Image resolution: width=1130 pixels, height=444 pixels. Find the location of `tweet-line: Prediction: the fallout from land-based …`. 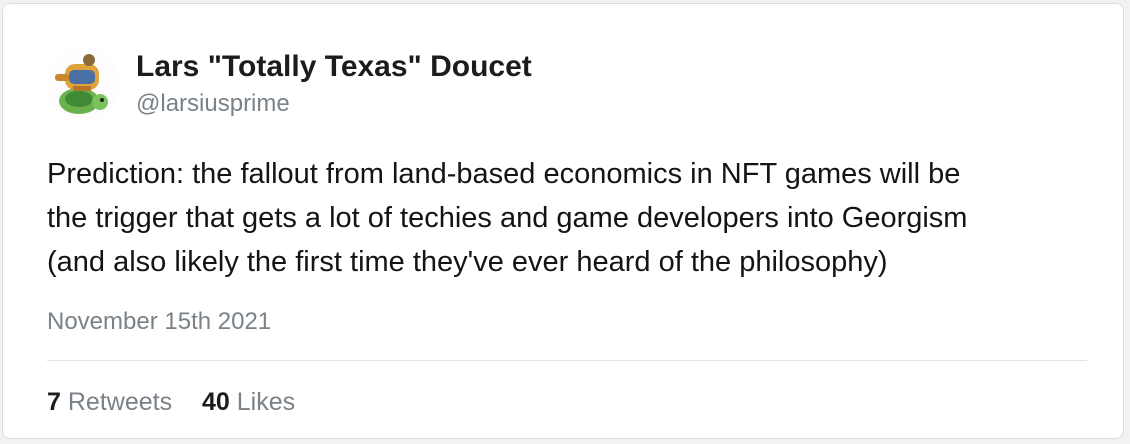

tweet-line: Prediction: the fallout from land-based … is located at coordinates (504, 174).